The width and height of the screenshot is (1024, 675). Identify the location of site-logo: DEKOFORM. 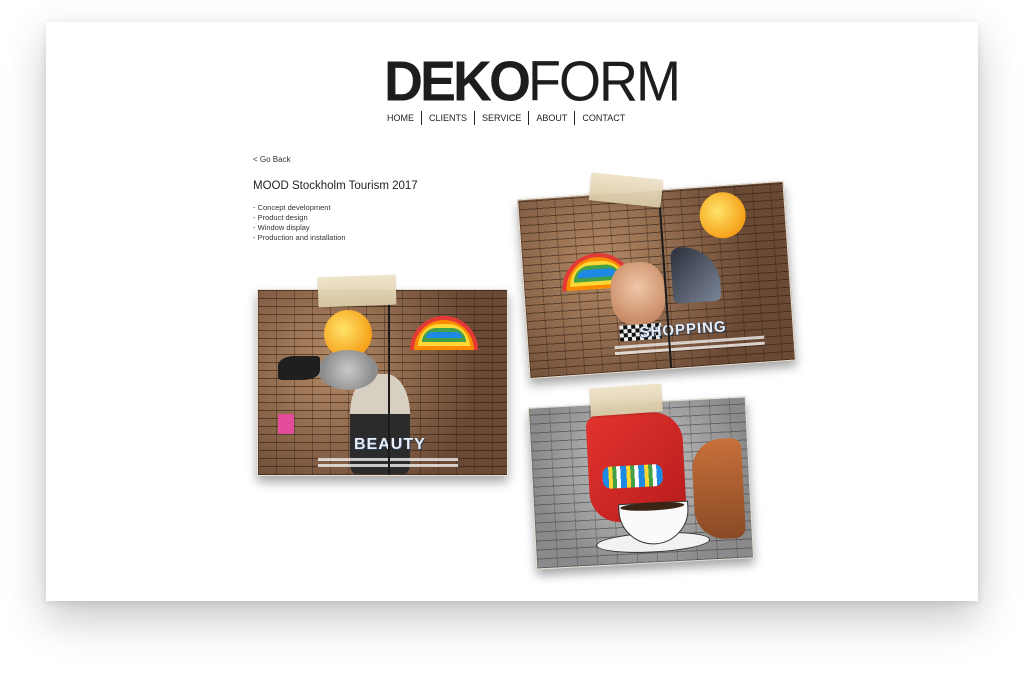
(532, 81).